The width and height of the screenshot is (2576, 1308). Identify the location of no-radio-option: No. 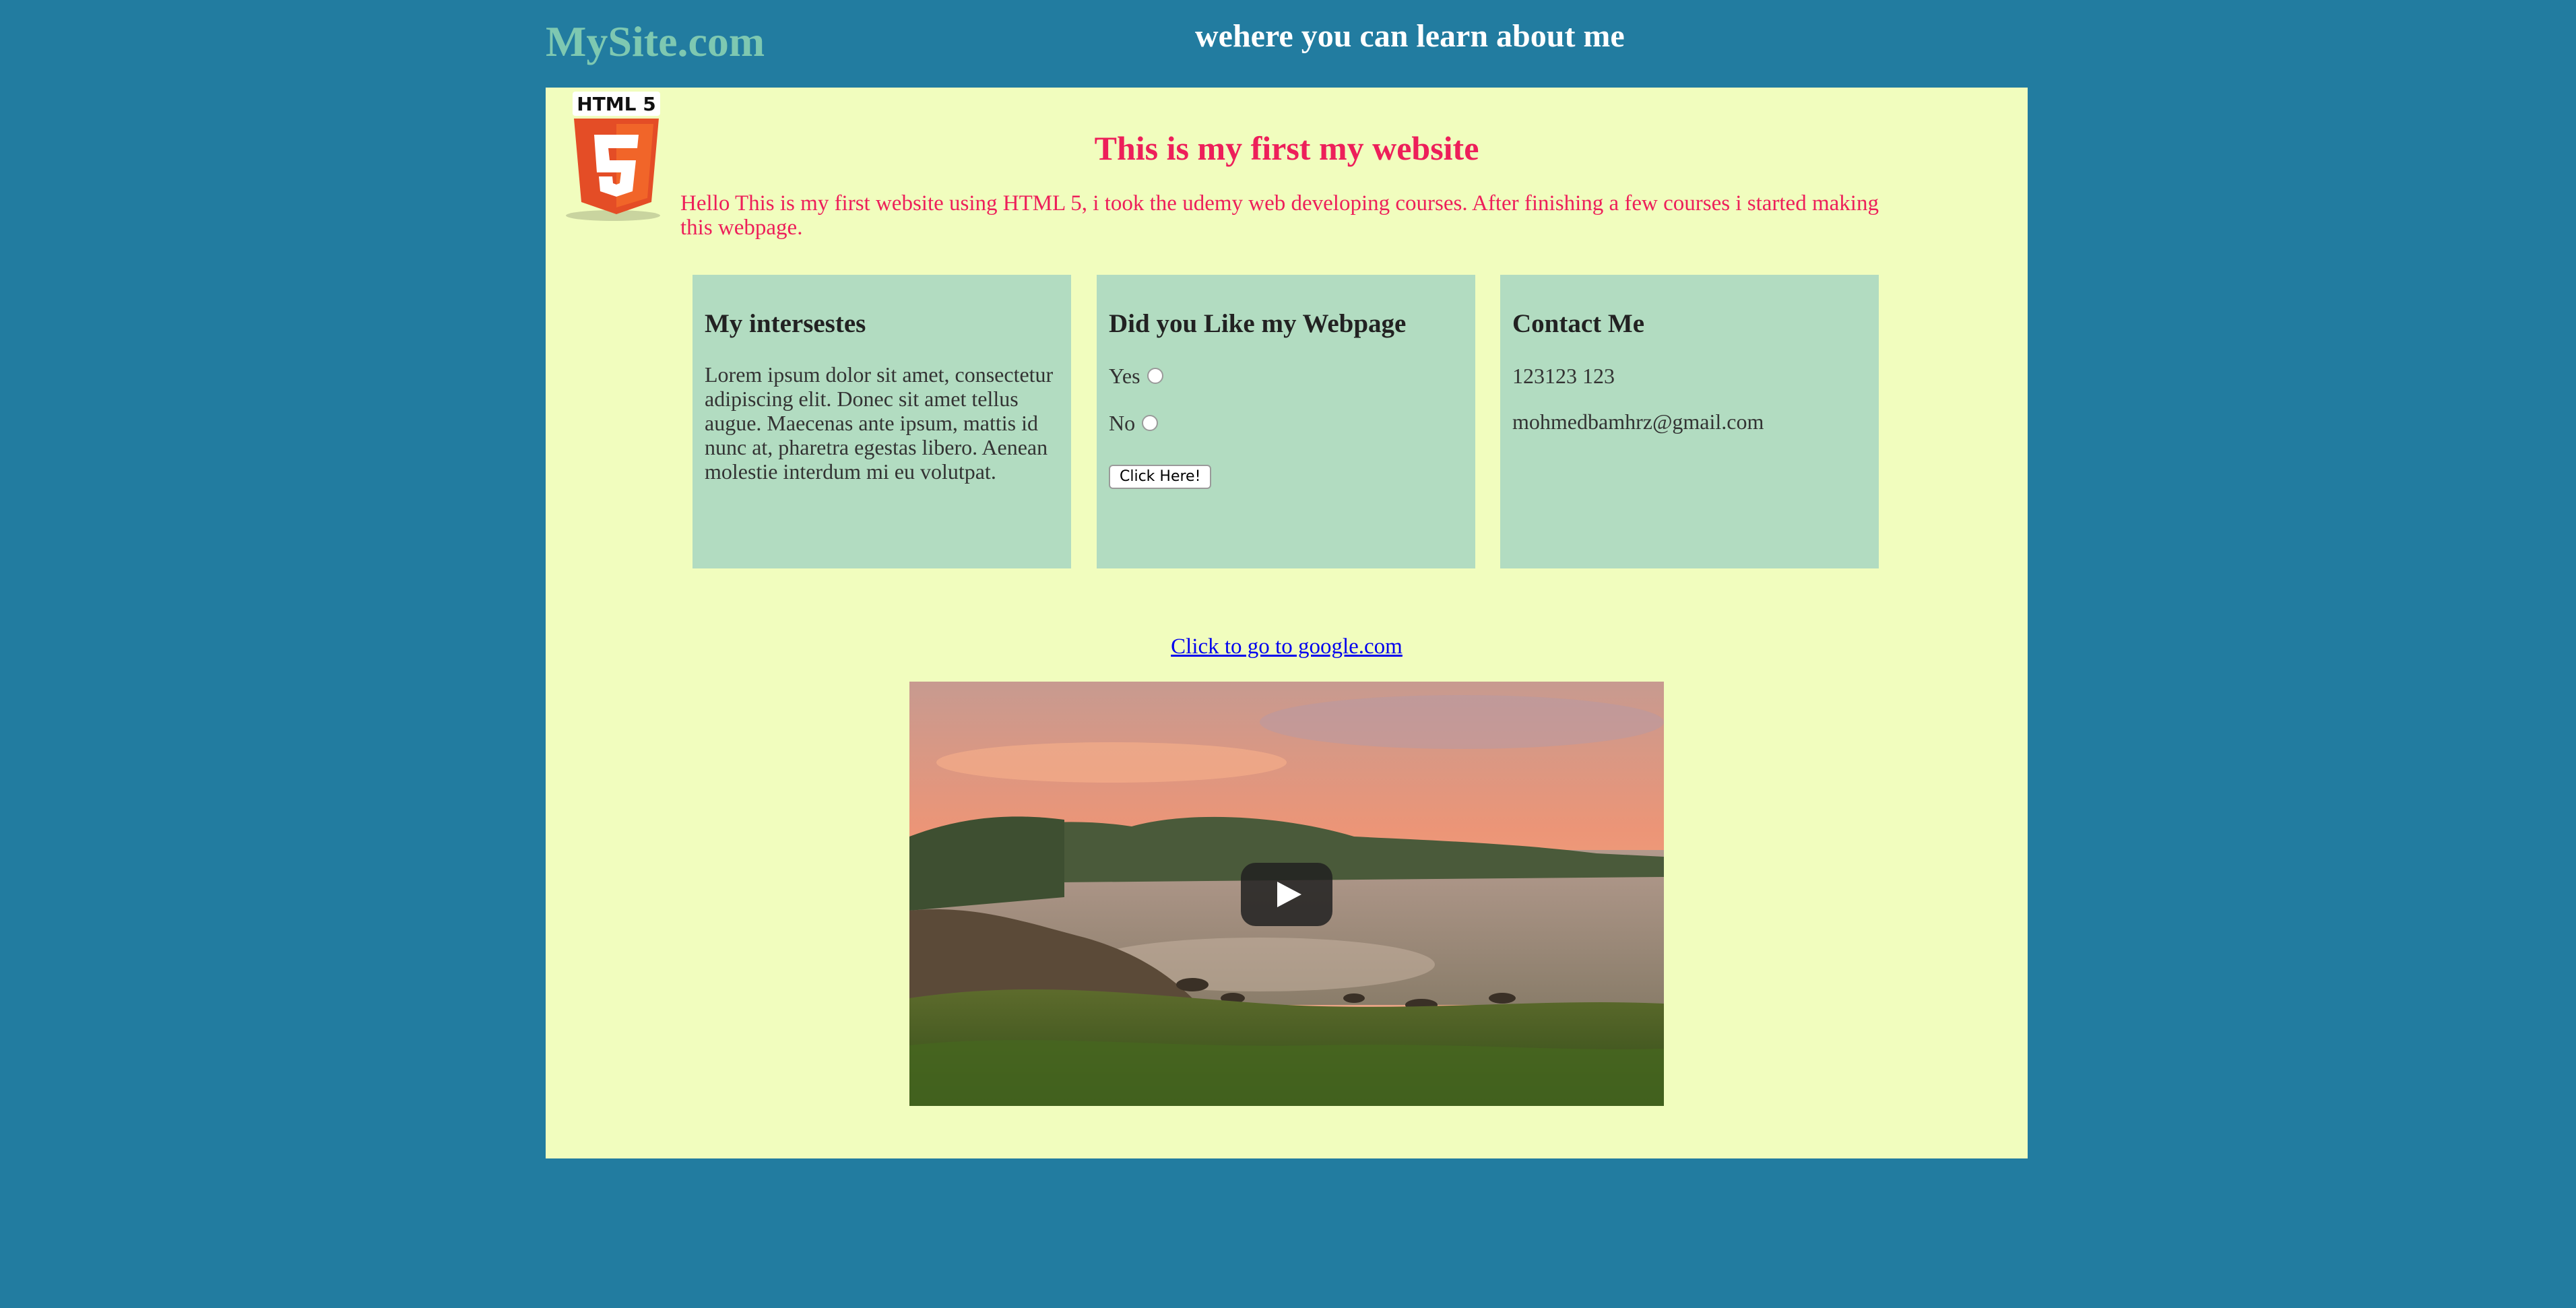
(1134, 423).